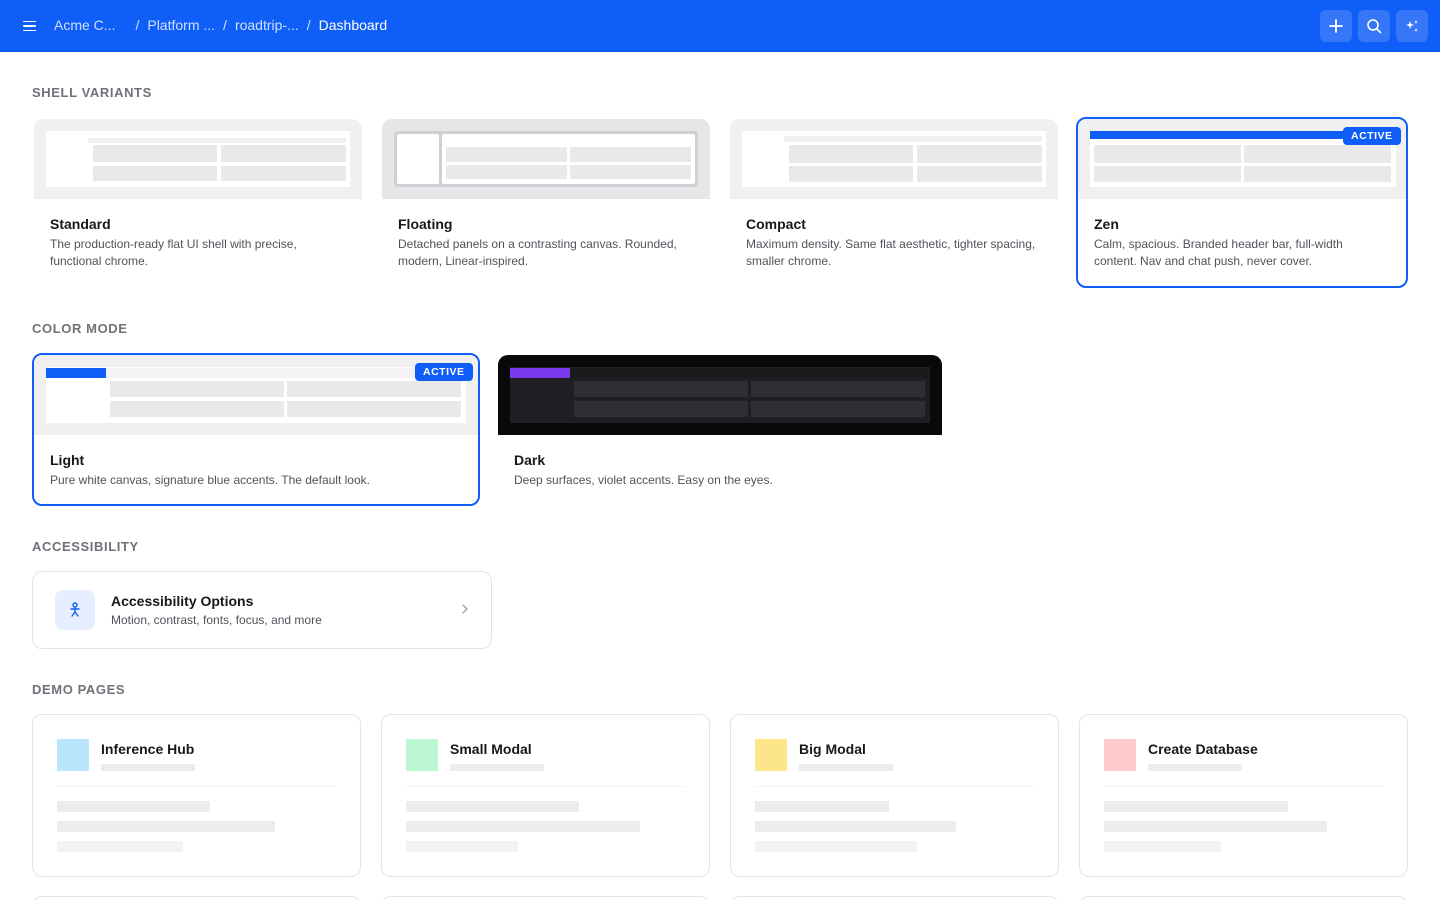  I want to click on hamburger-menu-icon, so click(30, 26).